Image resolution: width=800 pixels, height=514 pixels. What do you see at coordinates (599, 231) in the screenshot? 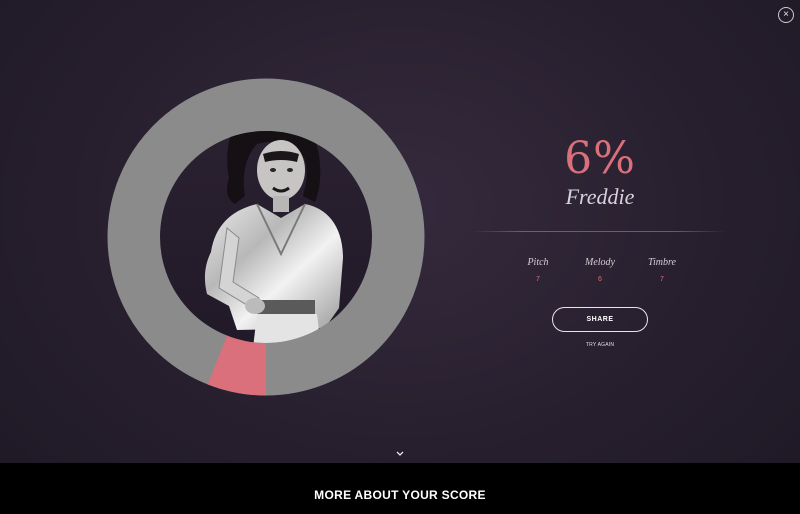
I see `divider` at bounding box center [599, 231].